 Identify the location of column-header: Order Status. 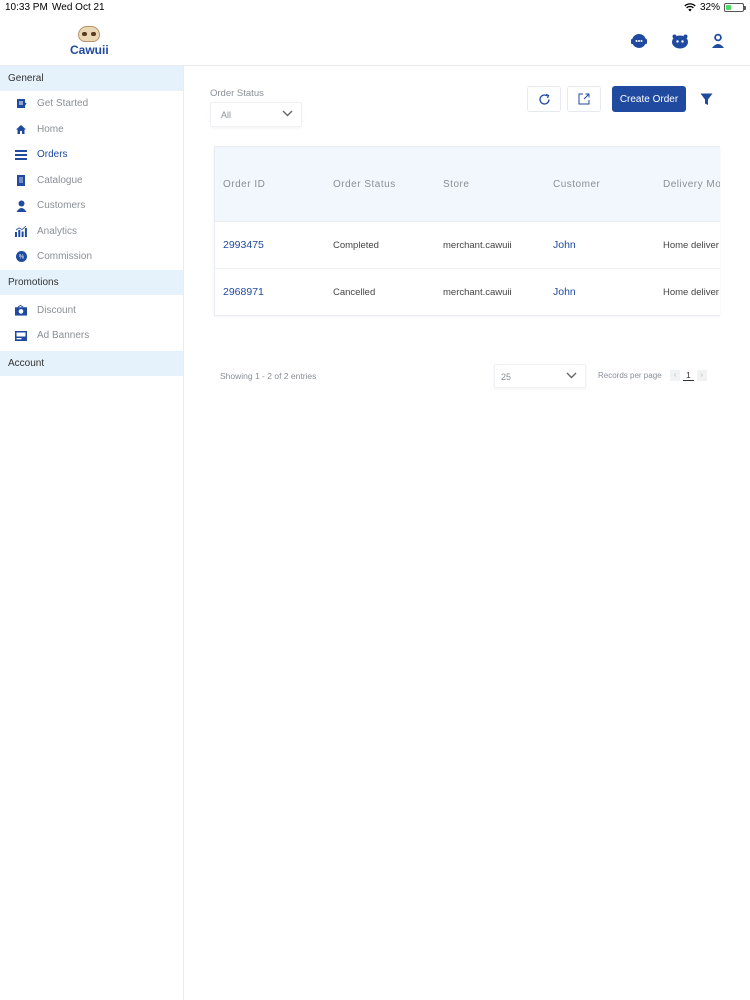
(380, 184).